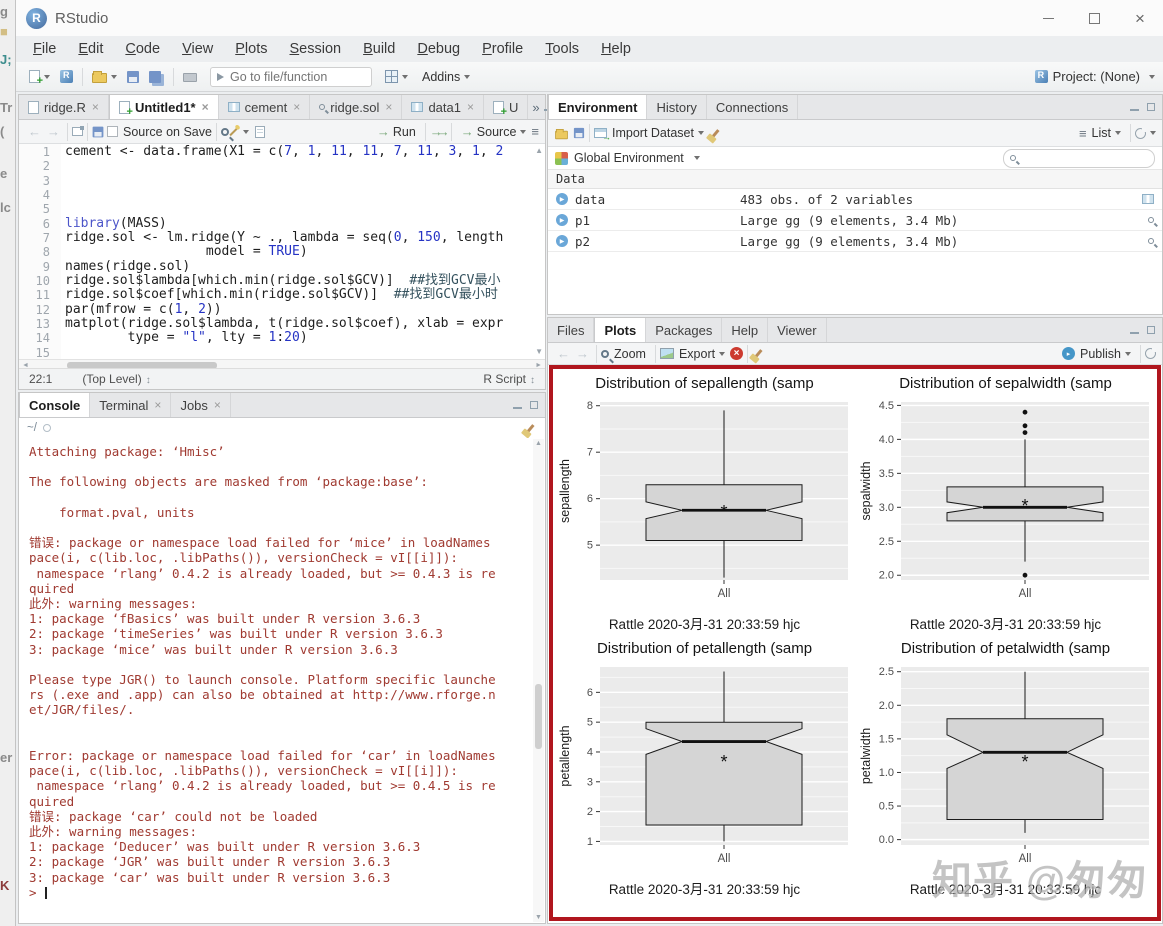  I want to click on env-row-p2: ▶ p2 Large gg (9 elements, 3.4 Mb), so click(855, 241).